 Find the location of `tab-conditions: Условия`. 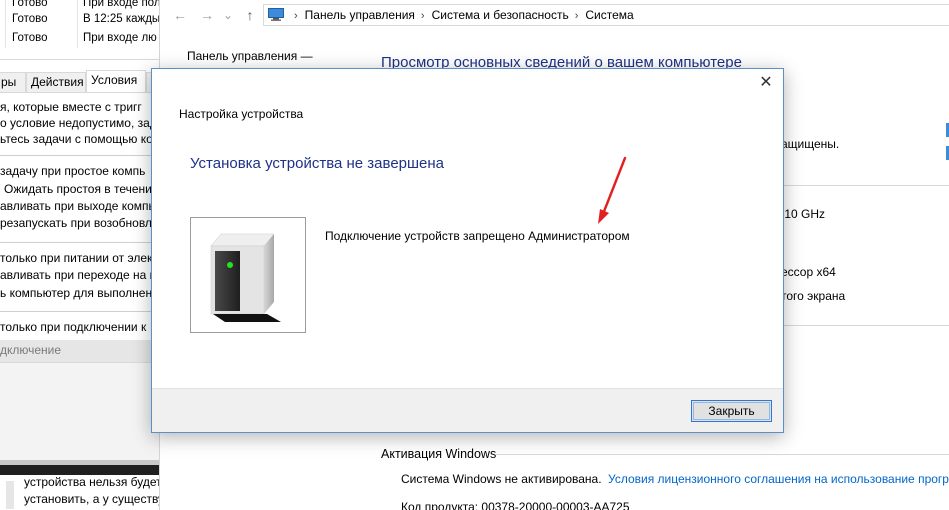

tab-conditions: Условия is located at coordinates (116, 81).